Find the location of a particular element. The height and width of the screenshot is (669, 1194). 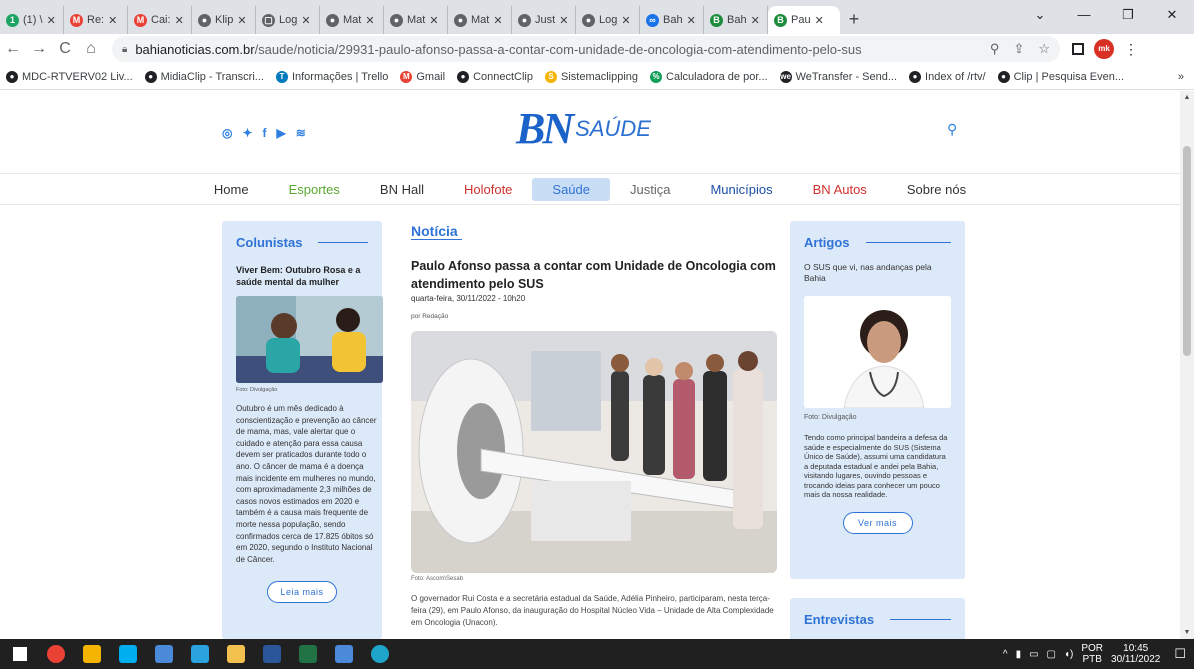

colunistas-photo is located at coordinates (309, 339).